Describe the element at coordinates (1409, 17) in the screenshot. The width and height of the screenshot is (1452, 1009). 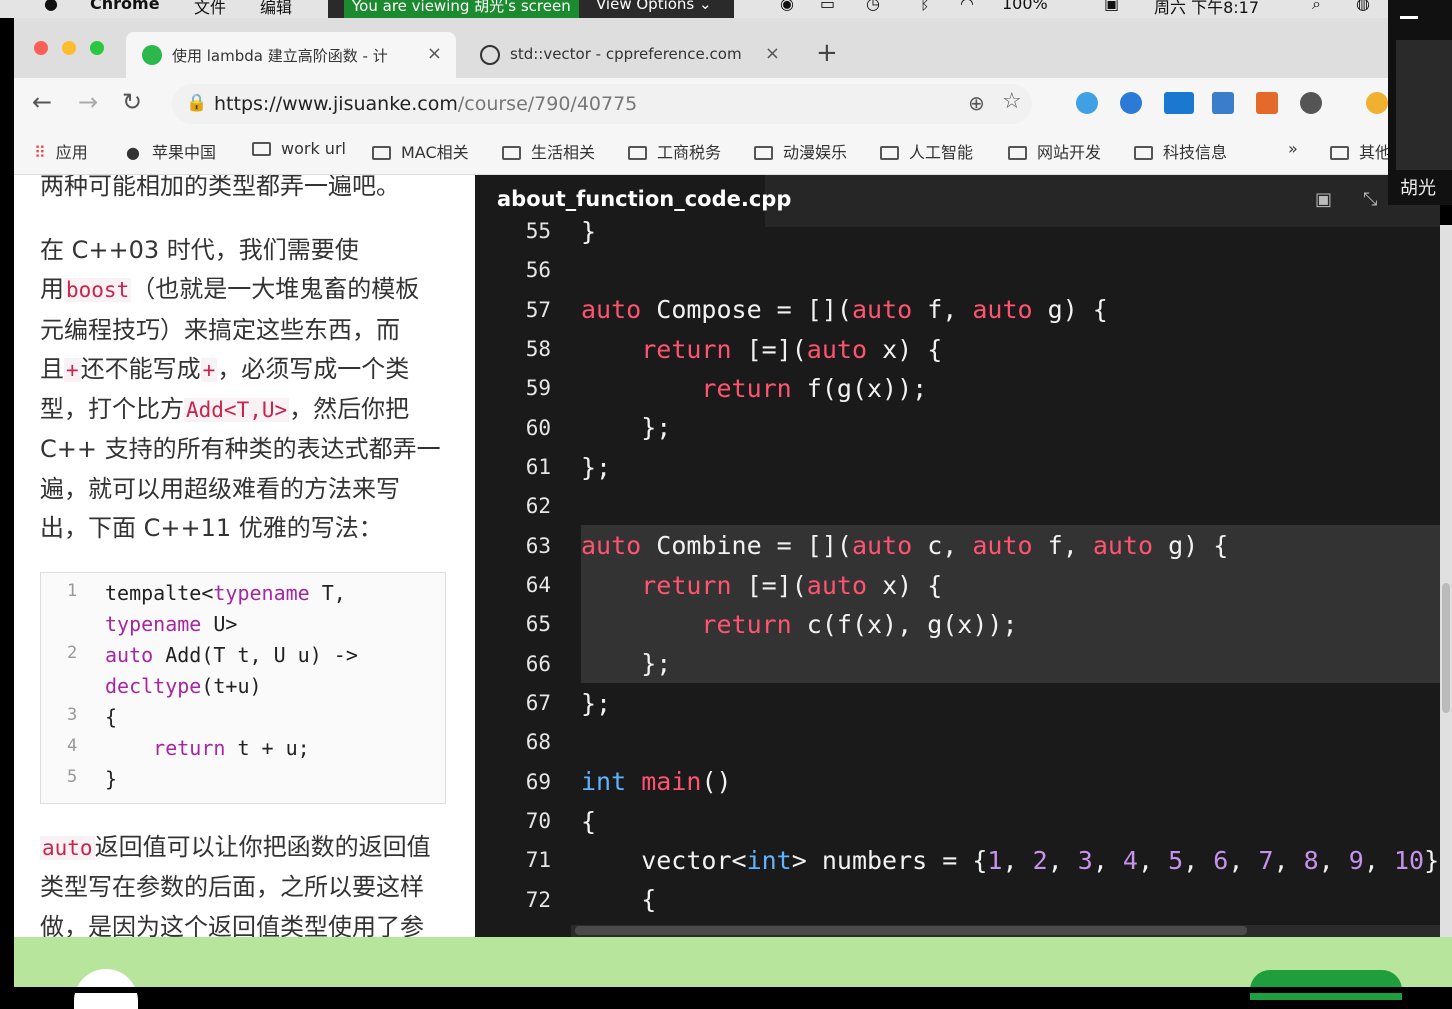
I see `minimize-icon` at that location.